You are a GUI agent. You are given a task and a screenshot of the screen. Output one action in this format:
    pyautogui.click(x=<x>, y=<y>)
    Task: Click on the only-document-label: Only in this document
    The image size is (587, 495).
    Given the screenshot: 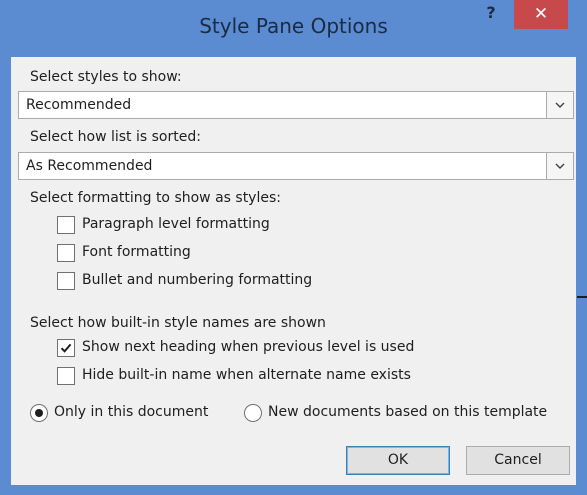 What is the action you would take?
    pyautogui.click(x=131, y=412)
    